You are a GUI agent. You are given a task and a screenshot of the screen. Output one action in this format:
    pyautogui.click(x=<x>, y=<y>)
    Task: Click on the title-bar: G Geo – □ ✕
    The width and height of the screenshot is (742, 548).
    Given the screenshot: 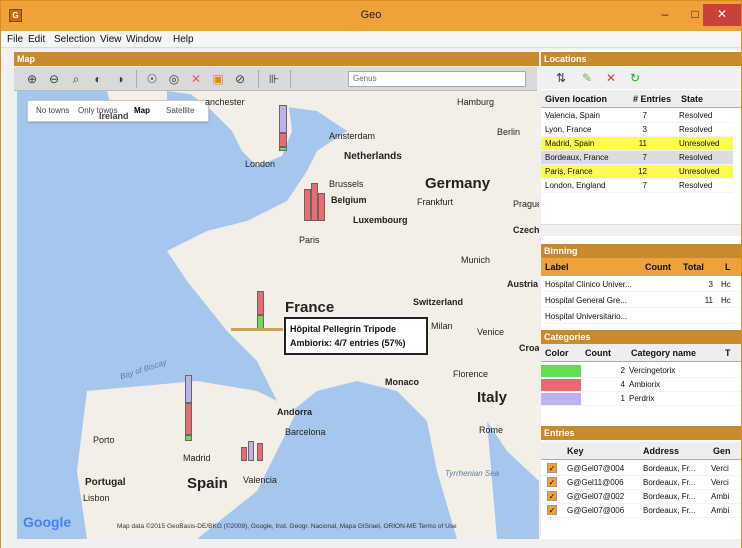 What is the action you would take?
    pyautogui.click(x=371, y=16)
    